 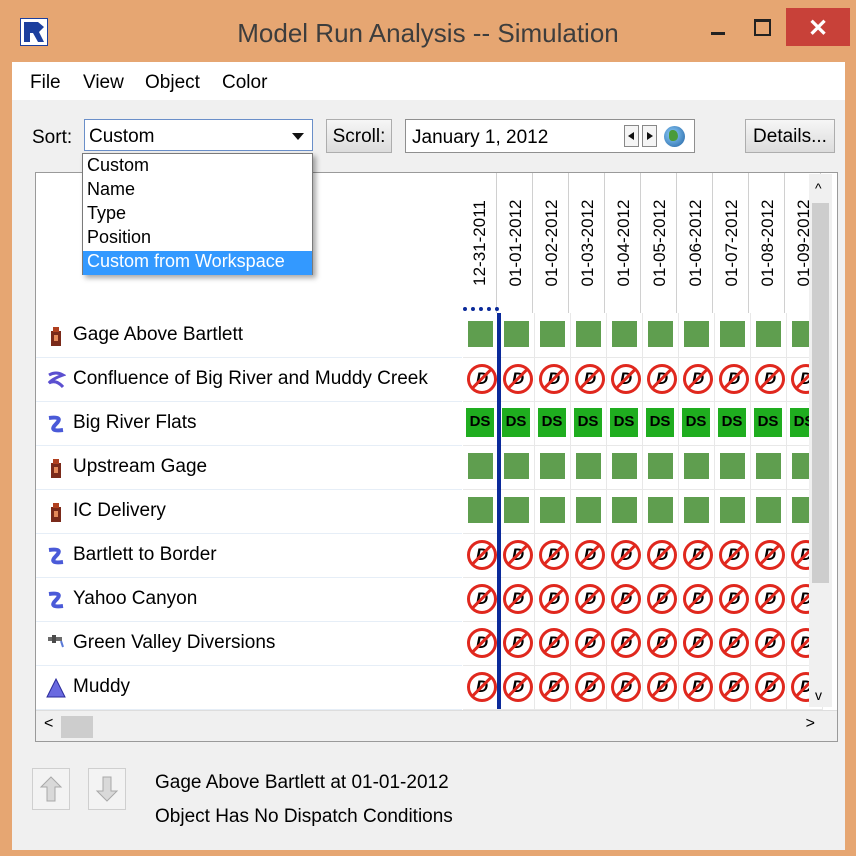 I want to click on scroll-up-icon: ^, so click(x=818, y=188).